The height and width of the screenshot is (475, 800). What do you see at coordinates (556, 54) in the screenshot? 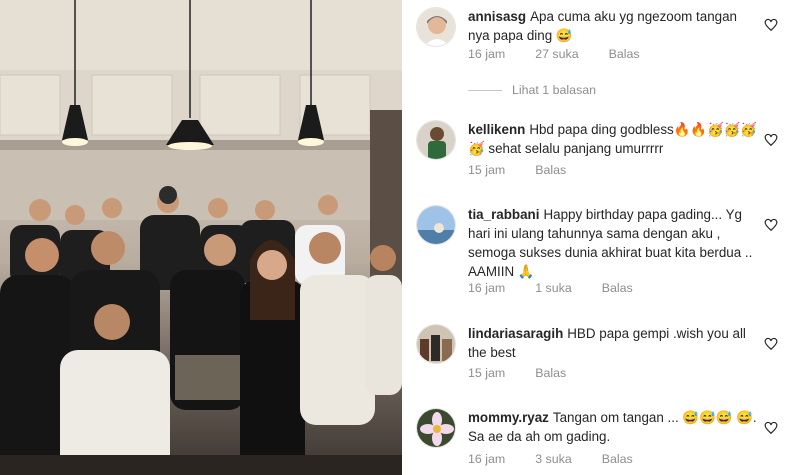
I see `comment-likes: 27 suka` at bounding box center [556, 54].